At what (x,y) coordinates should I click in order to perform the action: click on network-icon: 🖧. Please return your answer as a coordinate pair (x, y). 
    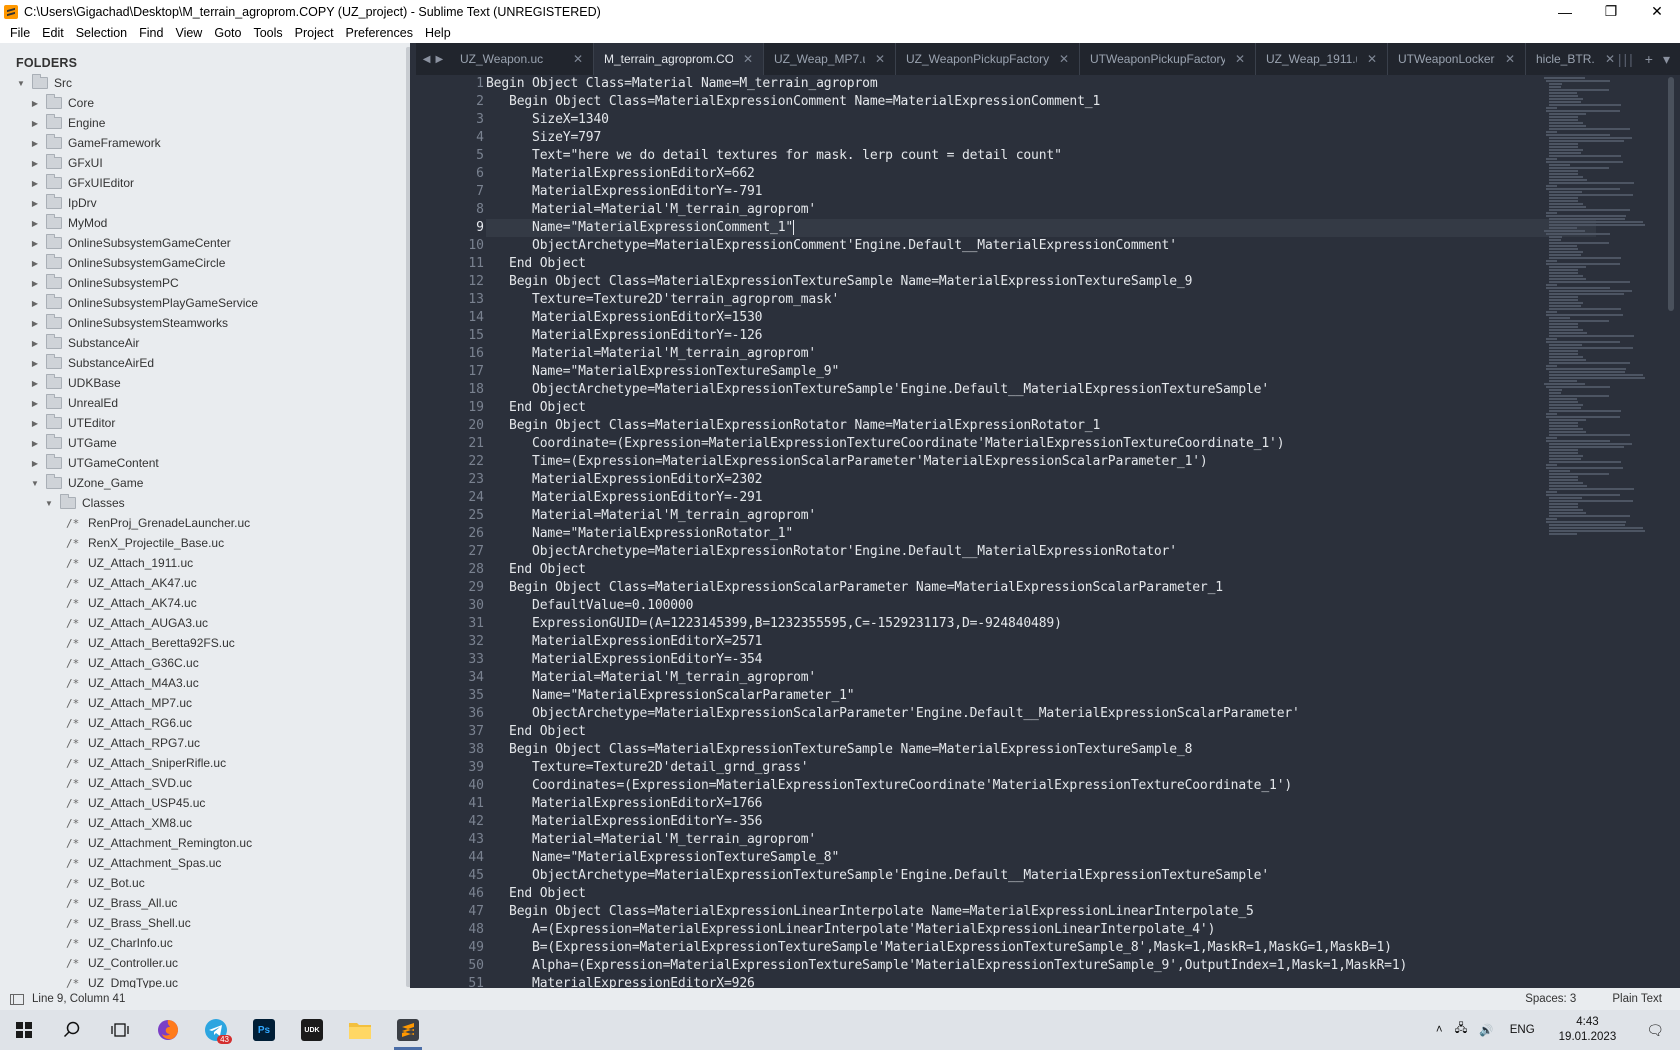
    Looking at the image, I should click on (1461, 1030).